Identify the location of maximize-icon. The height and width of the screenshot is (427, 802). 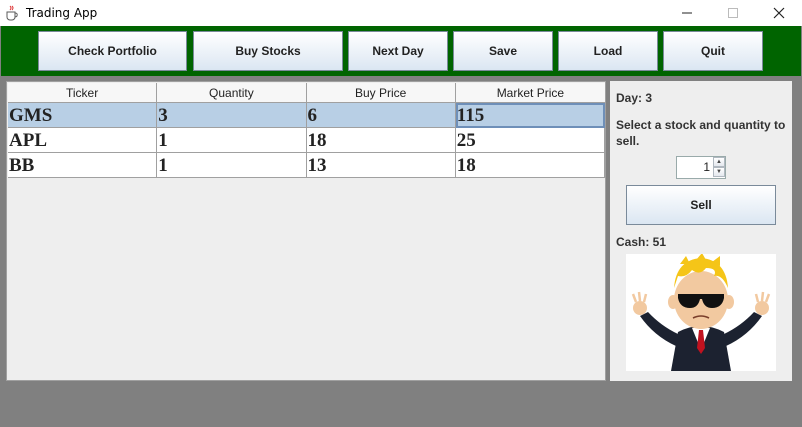
(733, 13).